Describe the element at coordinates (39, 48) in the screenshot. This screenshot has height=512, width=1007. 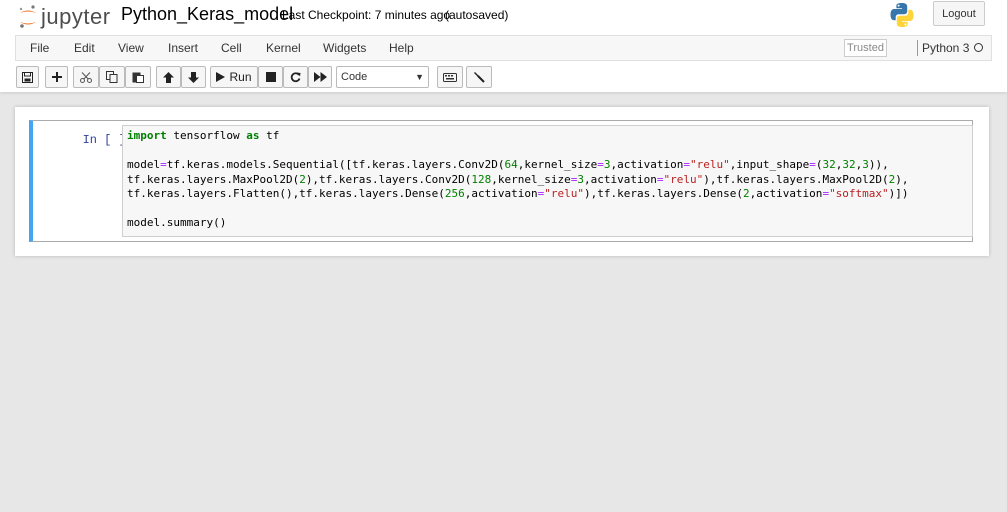
I see `menu-file: File` at that location.